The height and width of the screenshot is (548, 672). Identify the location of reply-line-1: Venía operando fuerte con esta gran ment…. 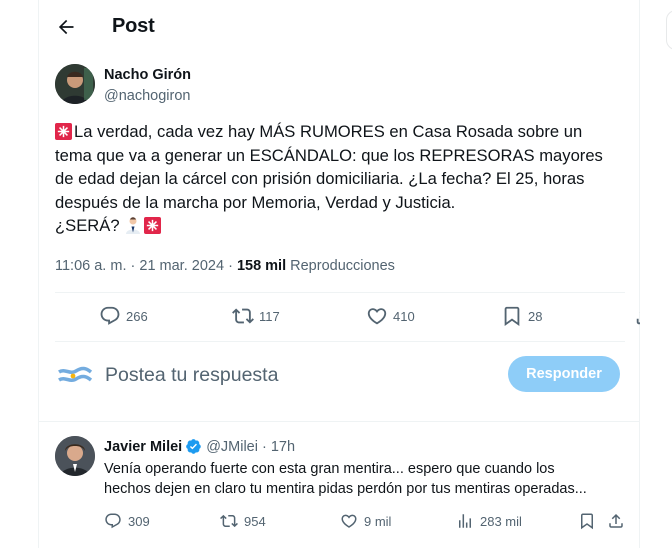
(329, 469).